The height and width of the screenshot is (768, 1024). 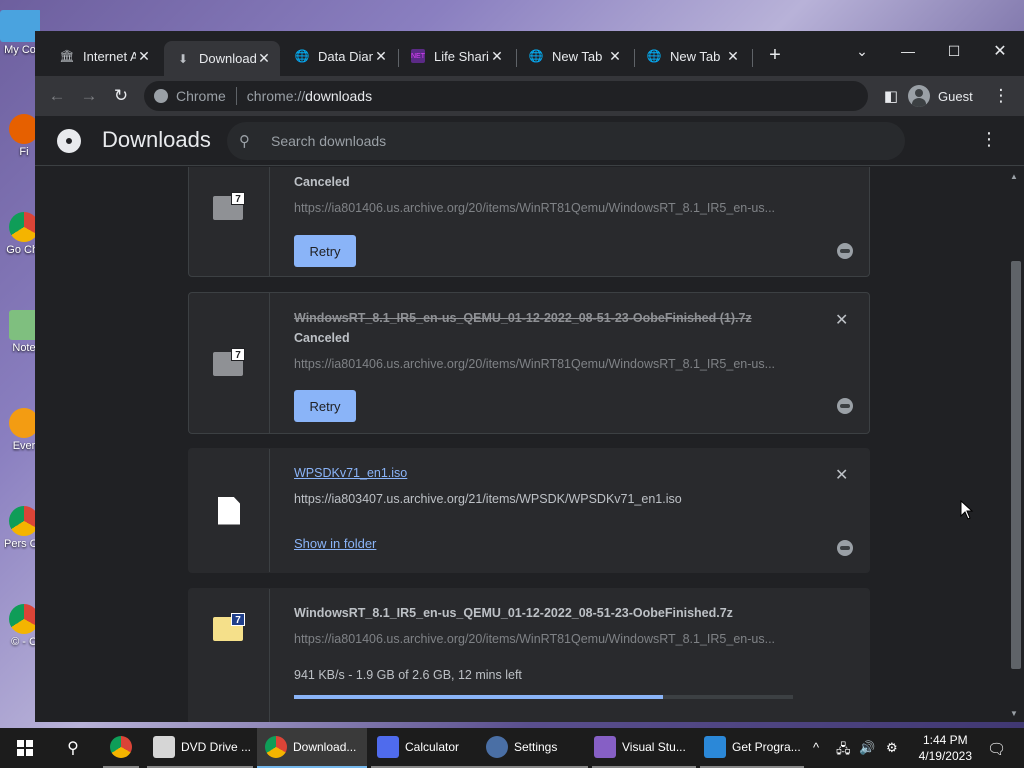 I want to click on network-icon: 🖧, so click(x=843, y=751).